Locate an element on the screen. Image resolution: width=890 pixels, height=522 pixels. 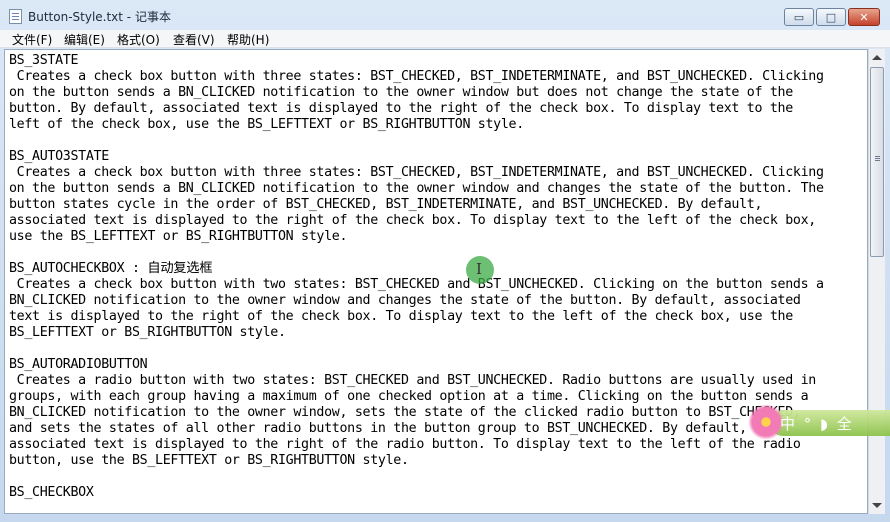
text-cursor-icon is located at coordinates (480, 270).